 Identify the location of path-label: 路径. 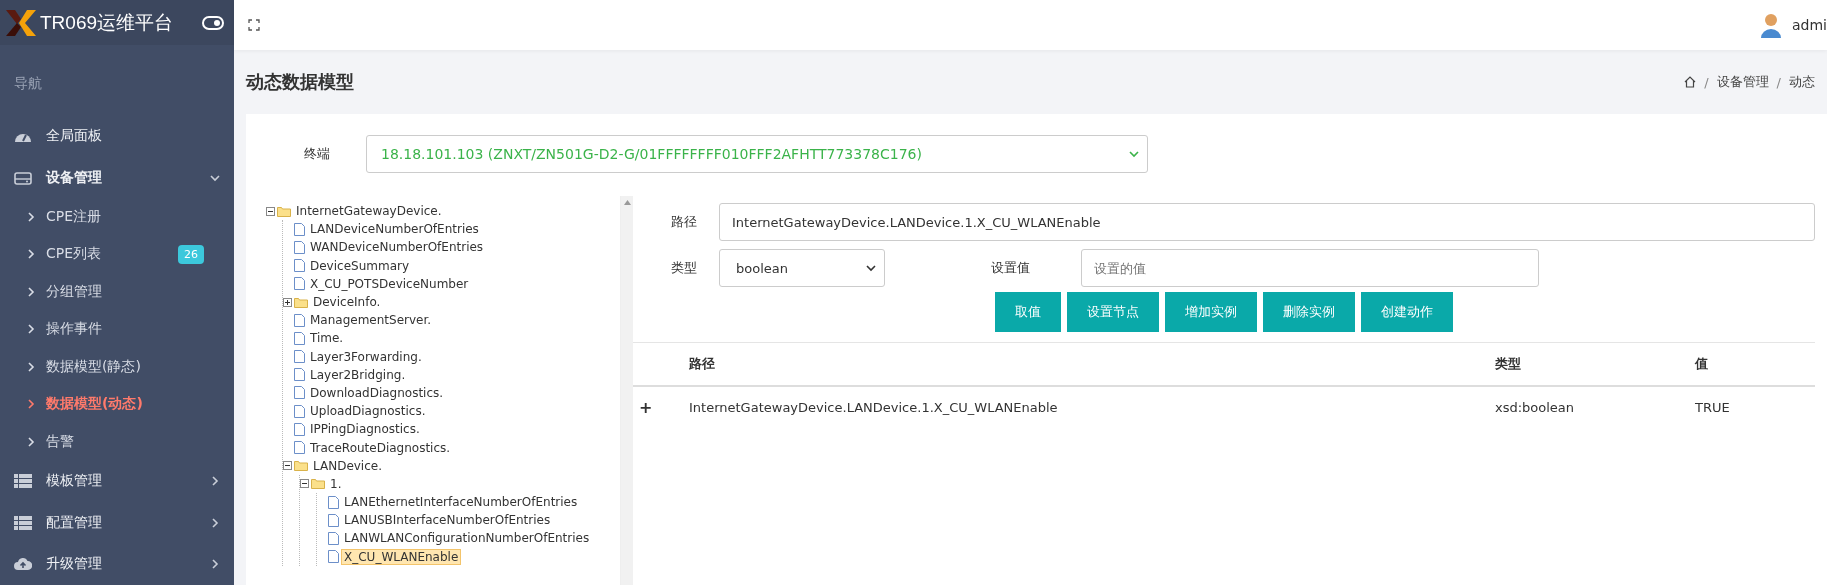
(684, 222).